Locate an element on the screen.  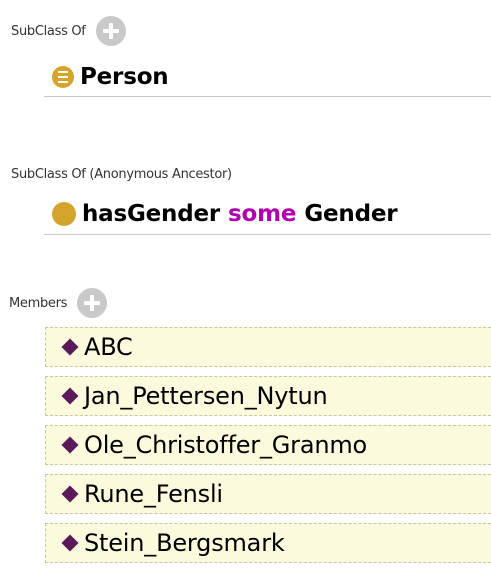
member-name: ABC is located at coordinates (108, 347).